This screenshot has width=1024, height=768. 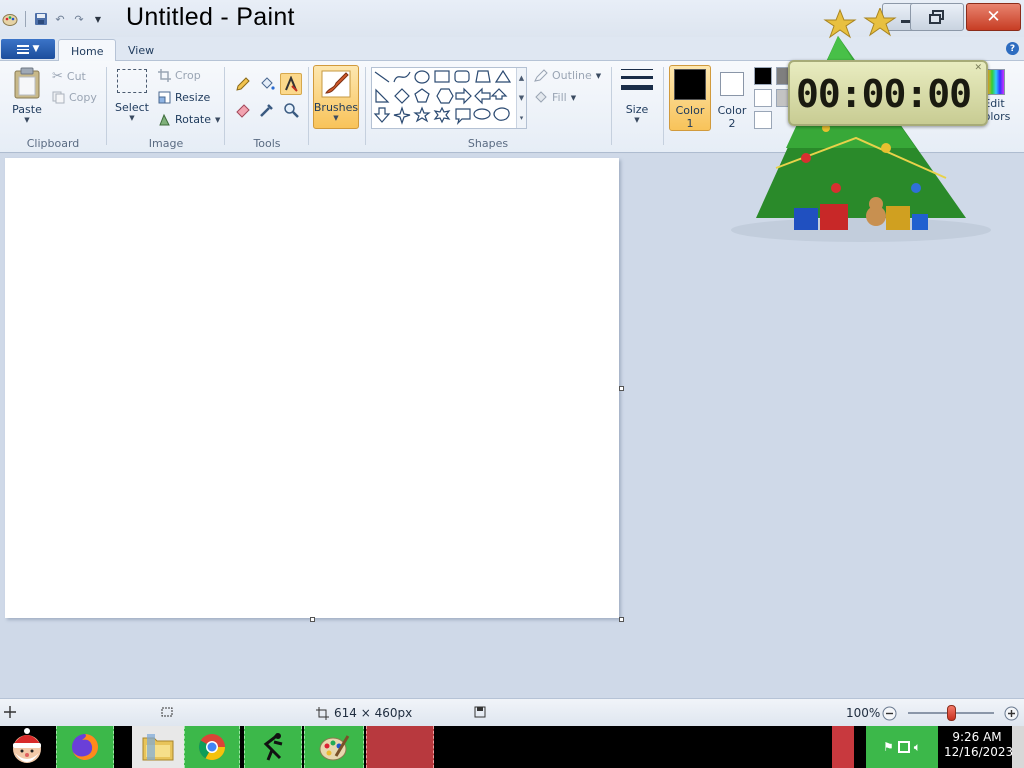 What do you see at coordinates (85, 747) in the screenshot?
I see `taskbar-firefox` at bounding box center [85, 747].